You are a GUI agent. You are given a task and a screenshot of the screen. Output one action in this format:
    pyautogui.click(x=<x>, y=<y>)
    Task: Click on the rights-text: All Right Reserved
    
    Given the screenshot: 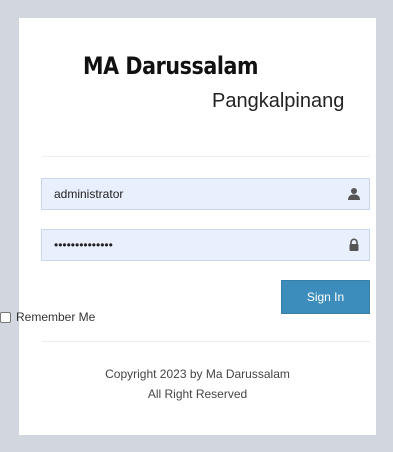 What is the action you would take?
    pyautogui.click(x=197, y=394)
    